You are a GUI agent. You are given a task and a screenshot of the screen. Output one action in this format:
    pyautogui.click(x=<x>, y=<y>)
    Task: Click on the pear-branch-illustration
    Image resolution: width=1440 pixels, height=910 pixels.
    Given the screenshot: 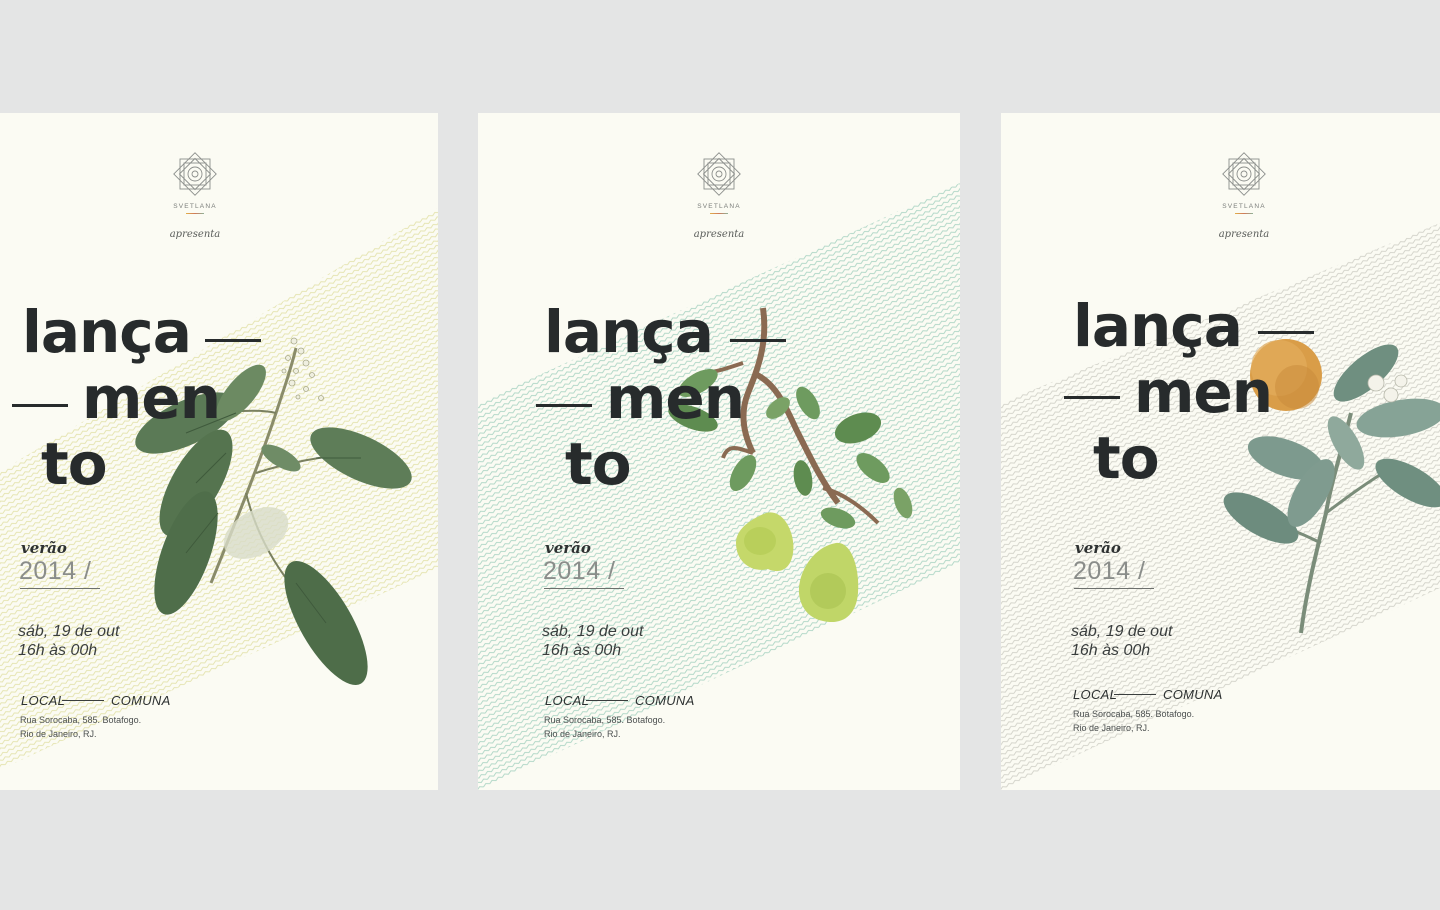 What is the action you would take?
    pyautogui.click(x=790, y=465)
    